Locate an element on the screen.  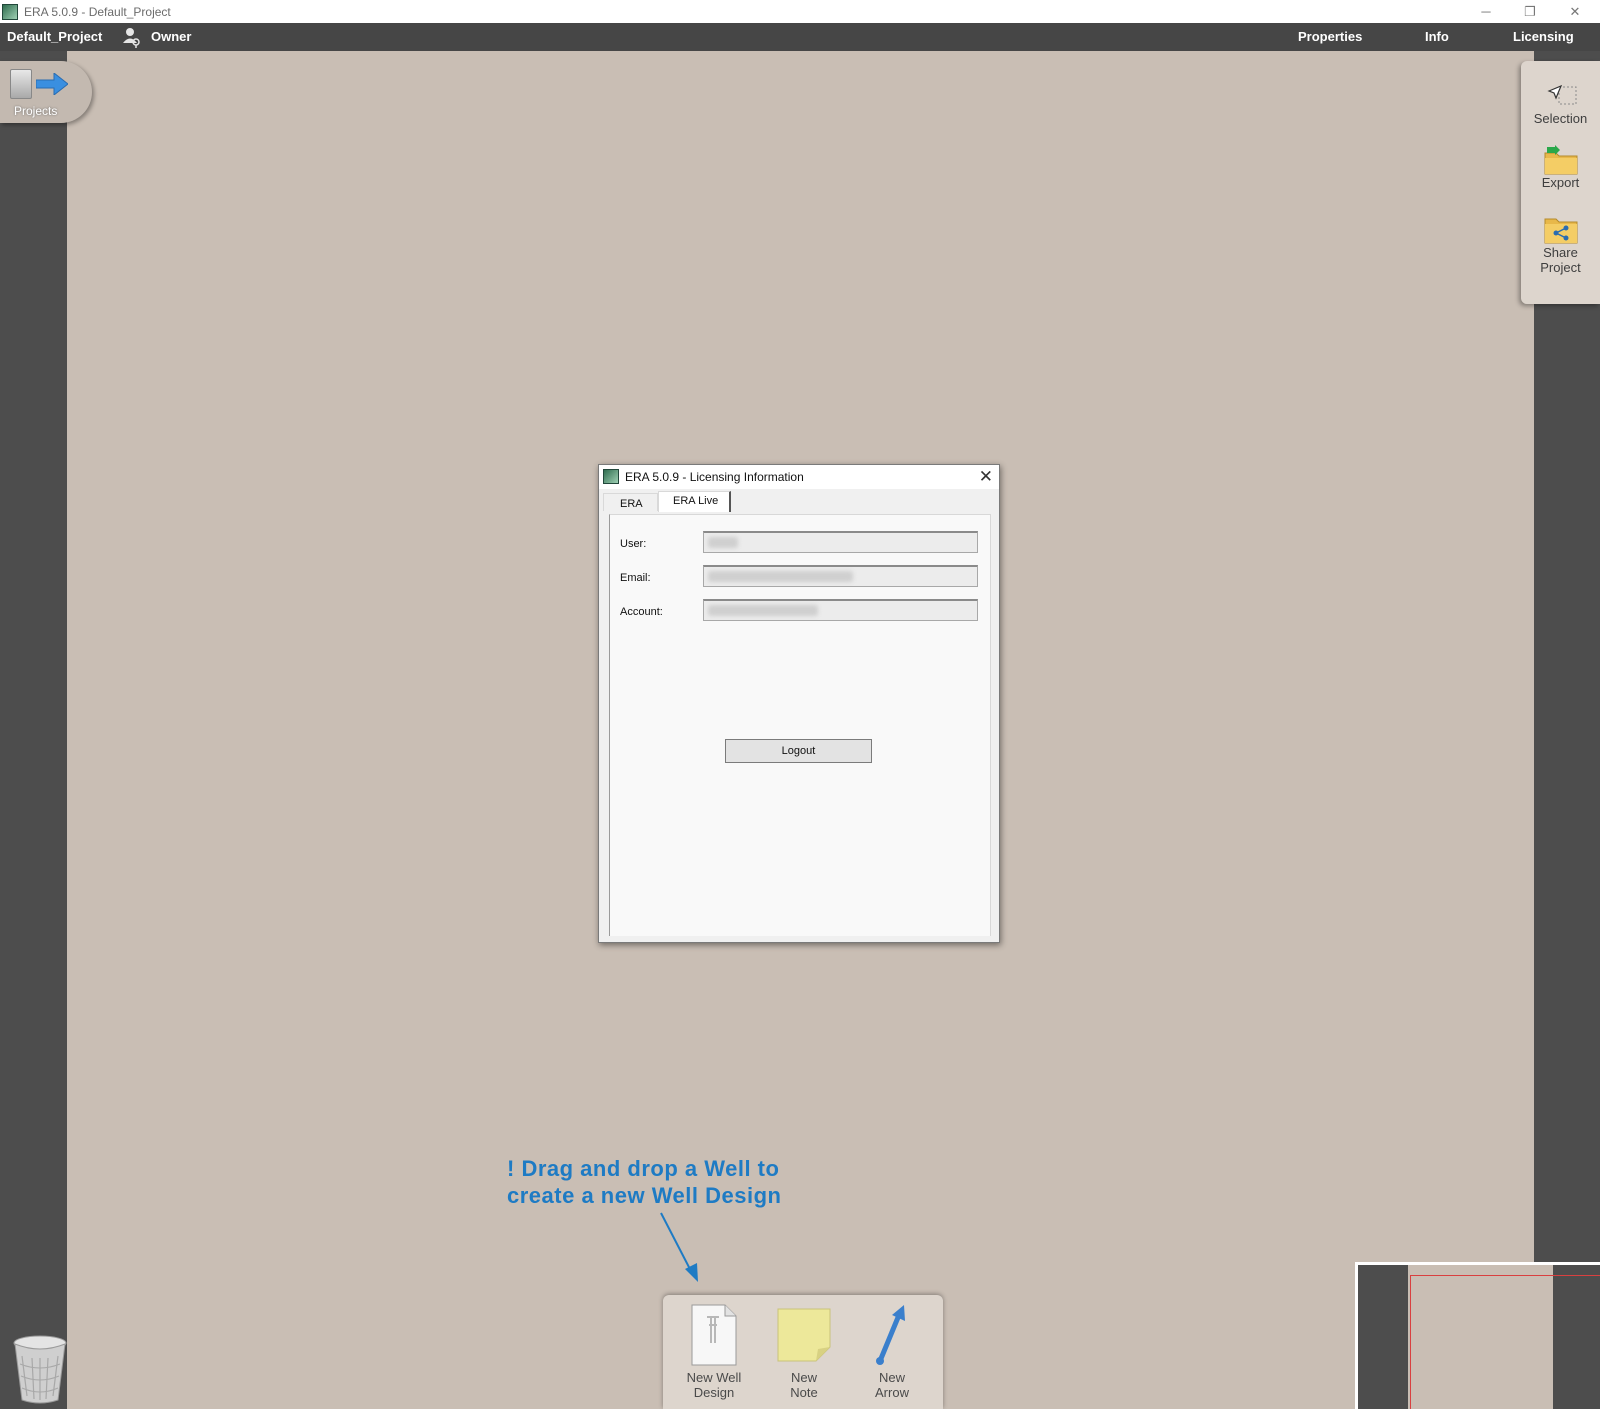
user-label: User: is located at coordinates (633, 544).